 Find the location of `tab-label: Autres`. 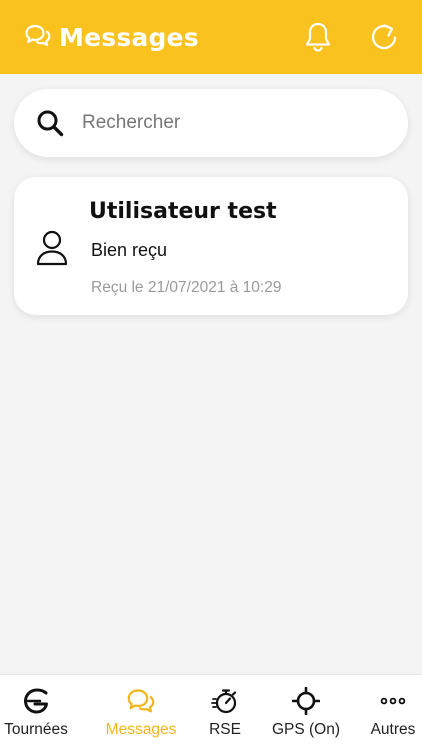

tab-label: Autres is located at coordinates (393, 729).